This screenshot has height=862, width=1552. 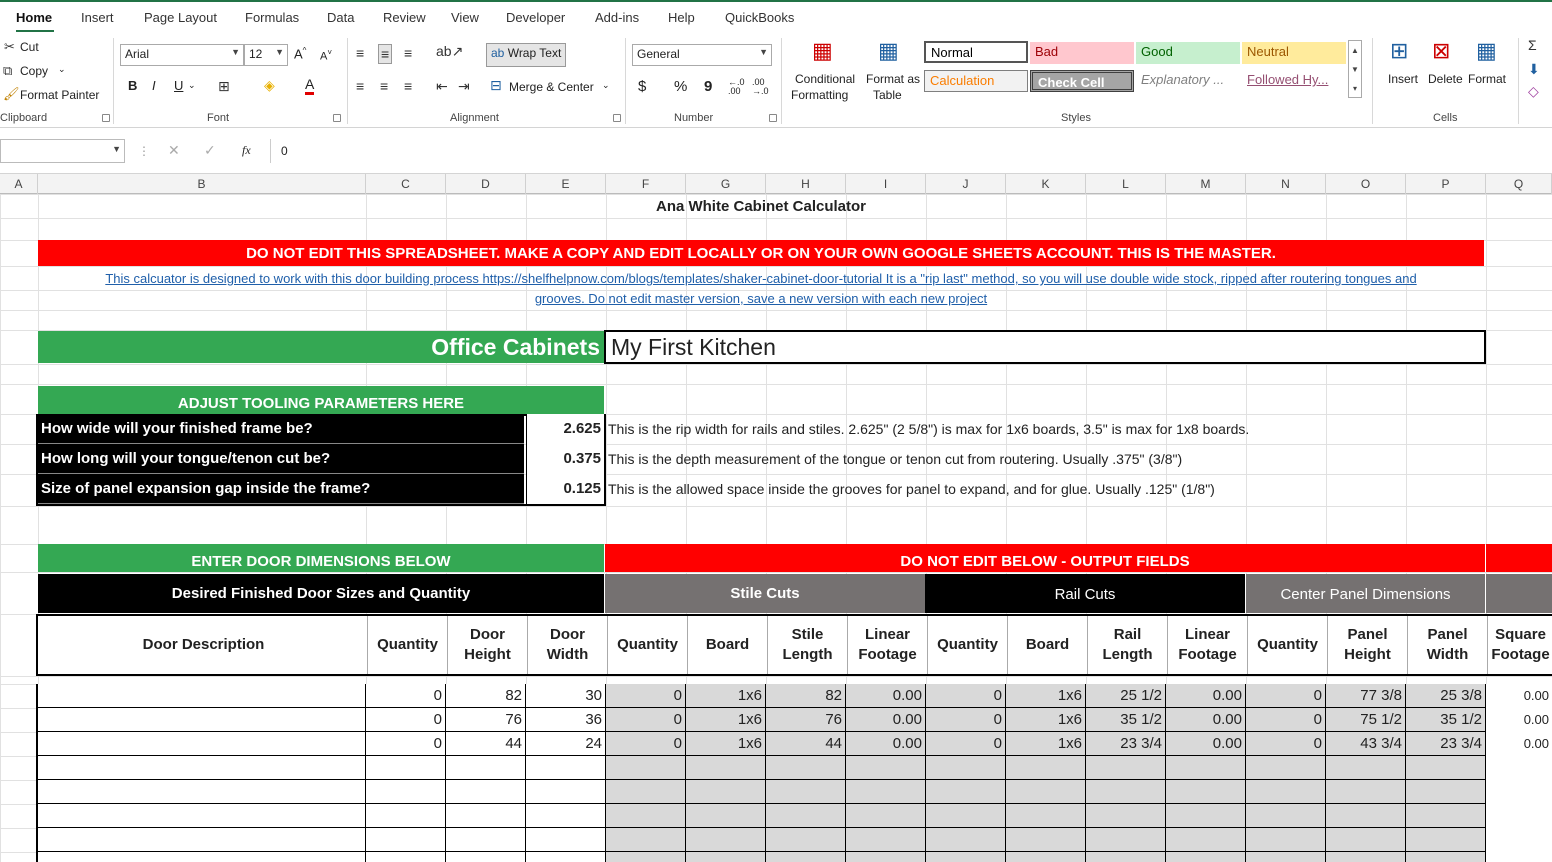 What do you see at coordinates (486, 696) in the screenshot?
I see `table-cell-dh: 82` at bounding box center [486, 696].